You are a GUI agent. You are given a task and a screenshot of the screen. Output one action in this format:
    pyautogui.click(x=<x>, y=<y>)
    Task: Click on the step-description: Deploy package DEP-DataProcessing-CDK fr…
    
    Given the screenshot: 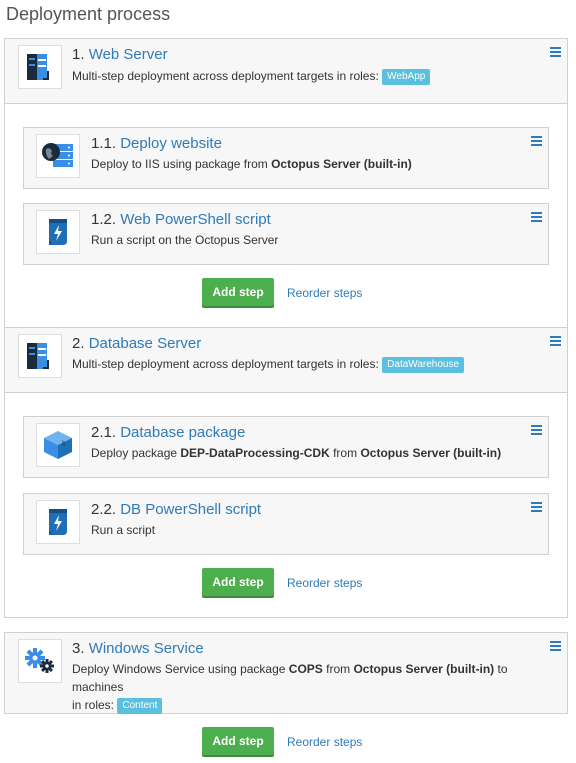 What is the action you would take?
    pyautogui.click(x=296, y=453)
    